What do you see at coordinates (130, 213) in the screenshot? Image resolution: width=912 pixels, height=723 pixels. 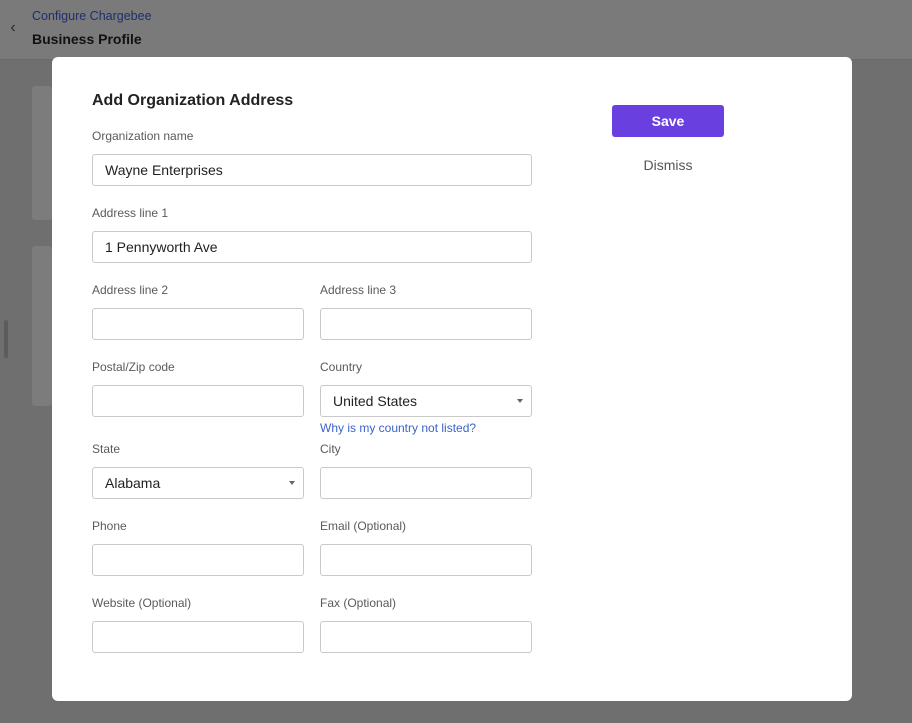 I see `address-line-1-label: Address line 1` at bounding box center [130, 213].